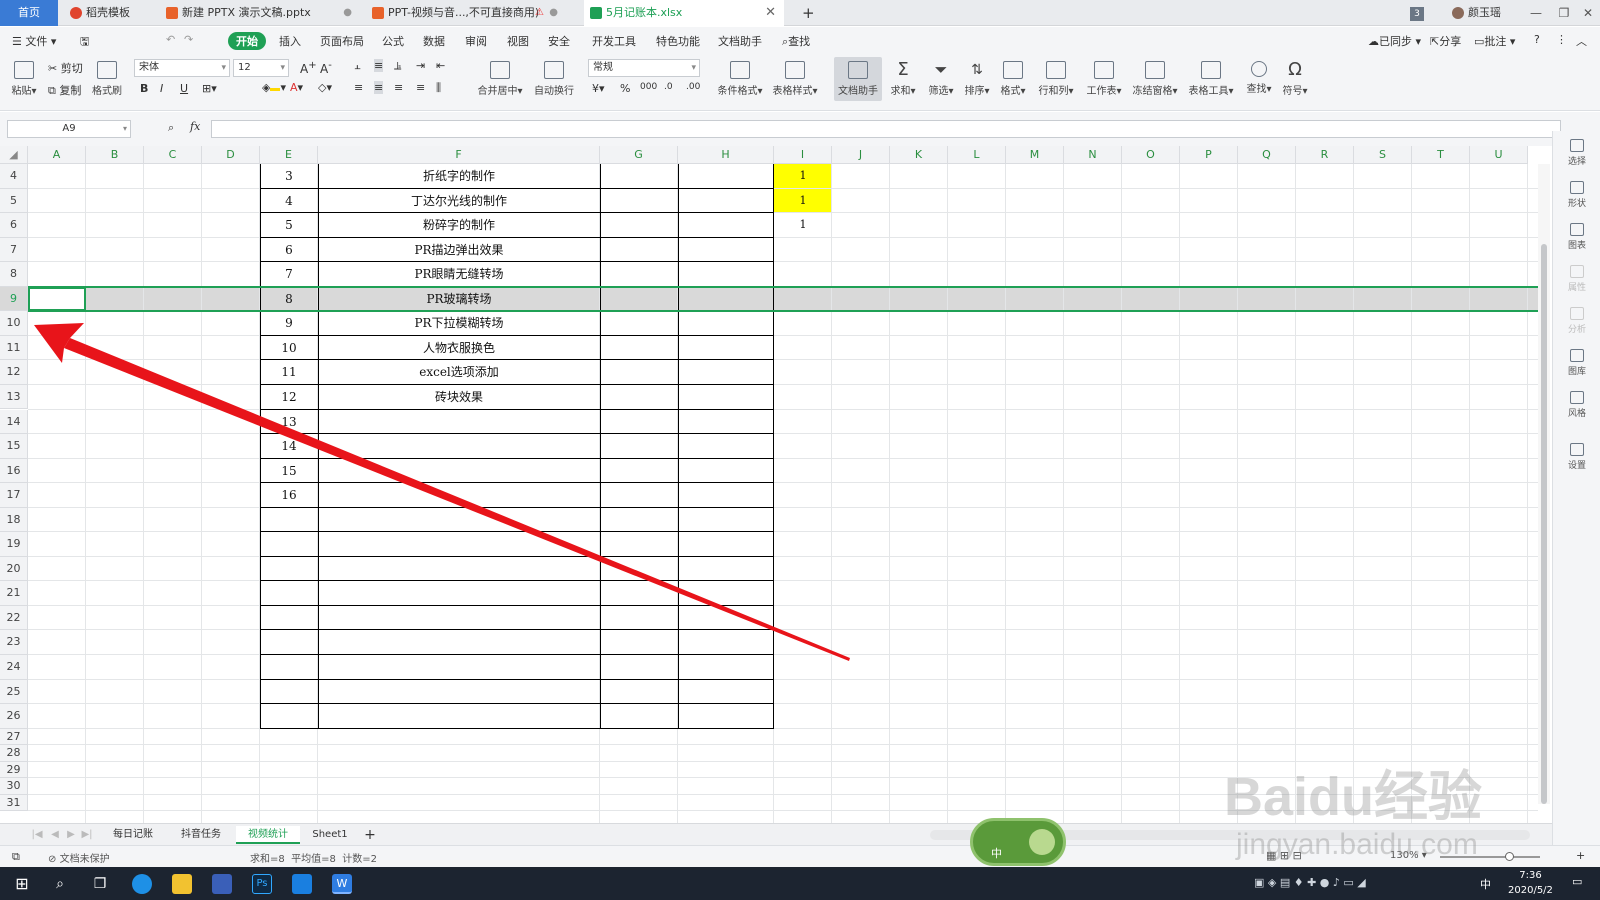 The image size is (1600, 900). I want to click on row-header-29: 29, so click(14, 770).